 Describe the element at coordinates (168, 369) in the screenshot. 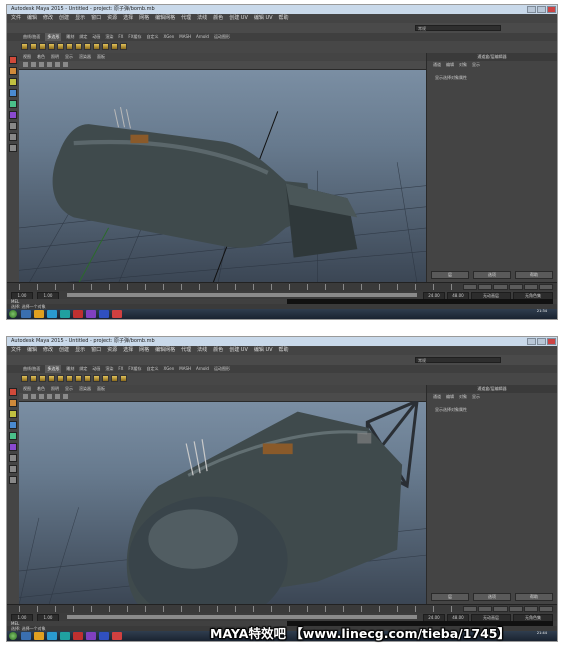

I see `shelf-tab: XGen` at that location.